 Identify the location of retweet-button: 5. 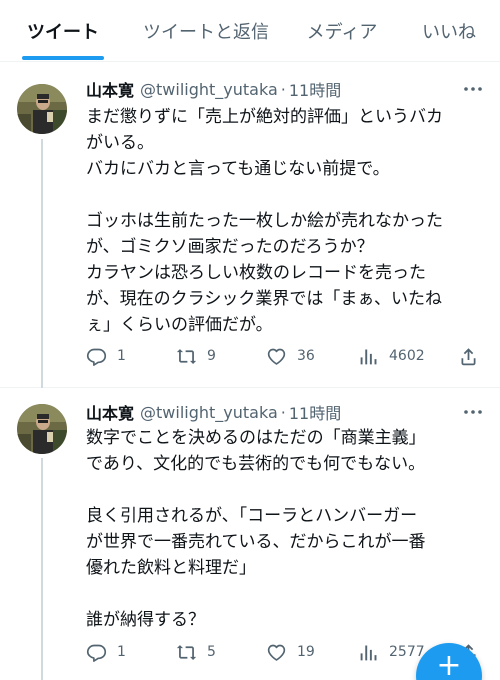
(196, 652).